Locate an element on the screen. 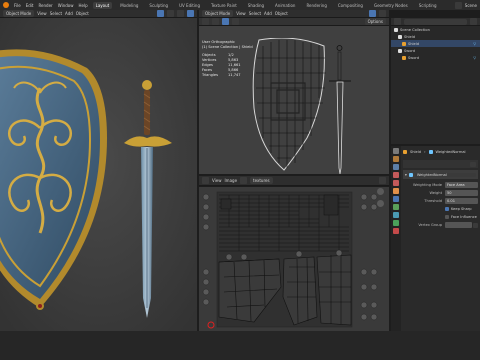 This screenshot has width=480, height=360. blender-logo-icon is located at coordinates (6, 5).